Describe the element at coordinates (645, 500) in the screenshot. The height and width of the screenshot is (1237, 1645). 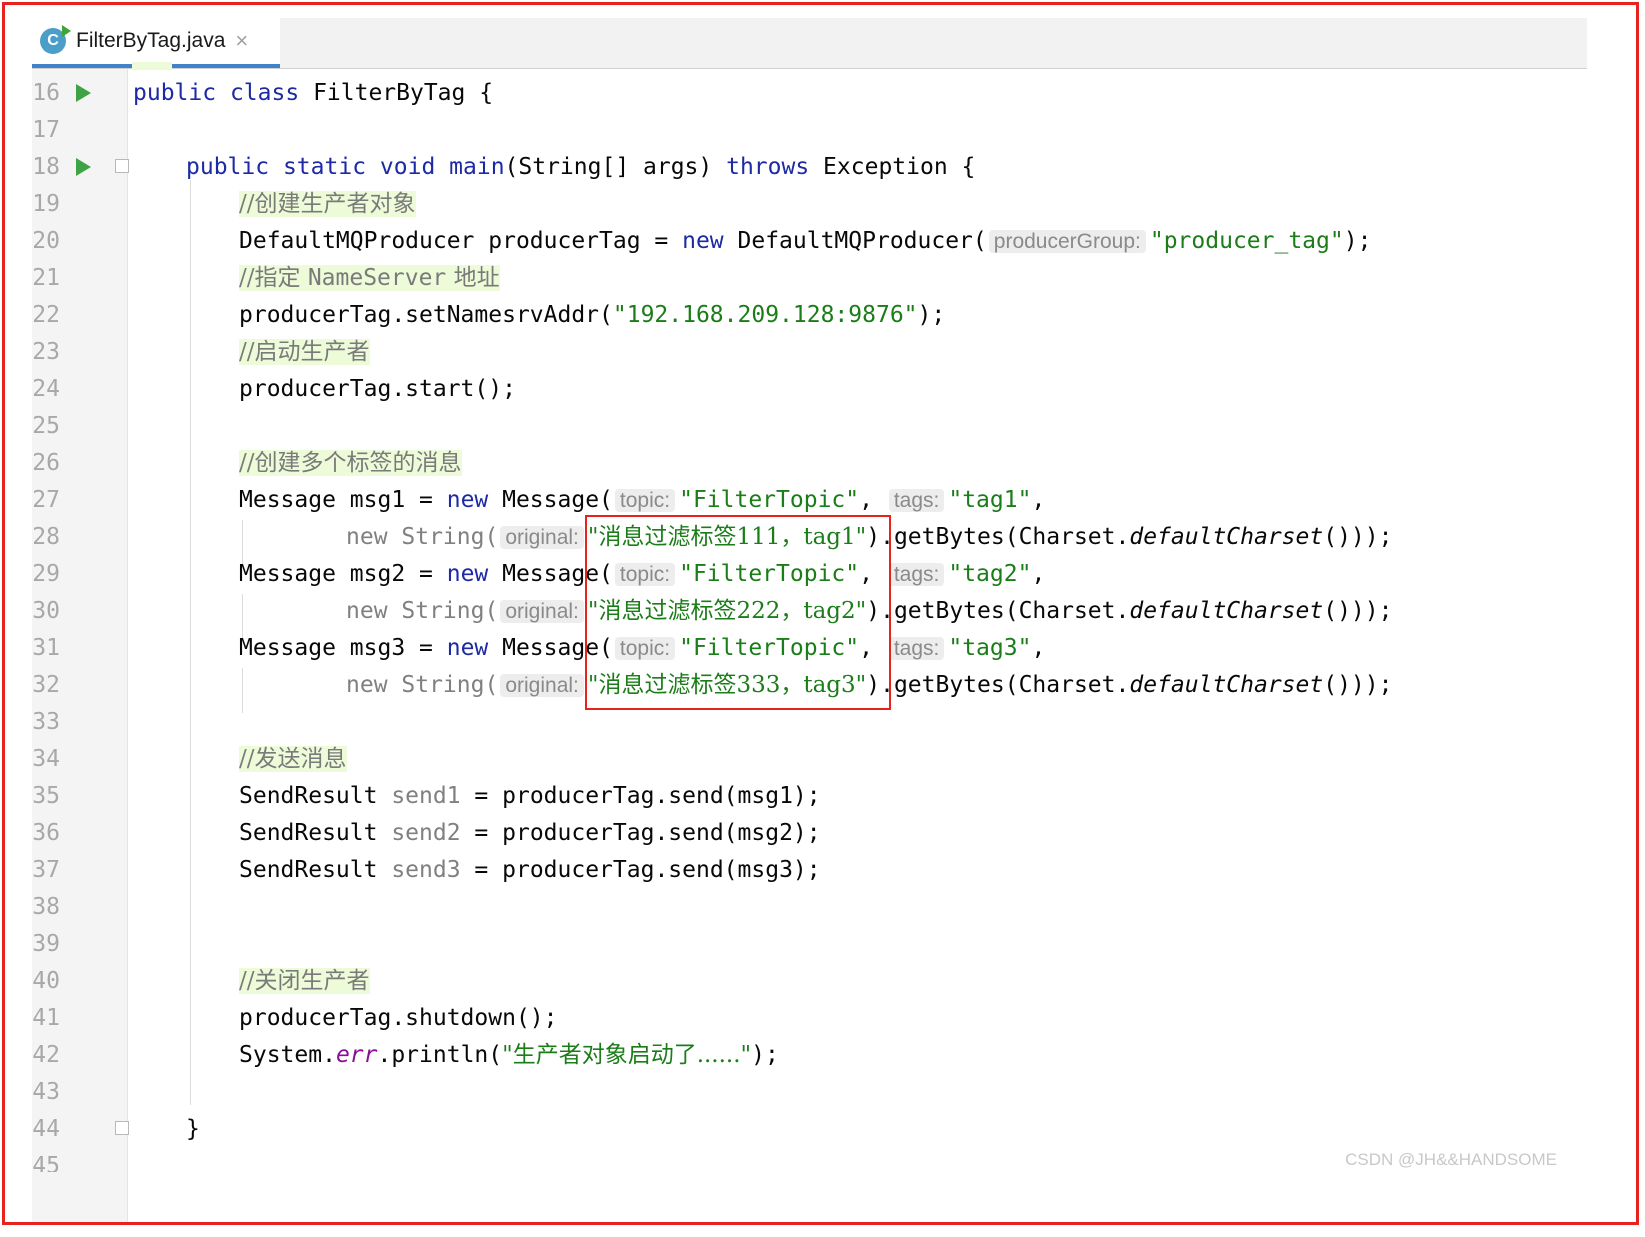
I see `parameter-hint: topic:` at that location.